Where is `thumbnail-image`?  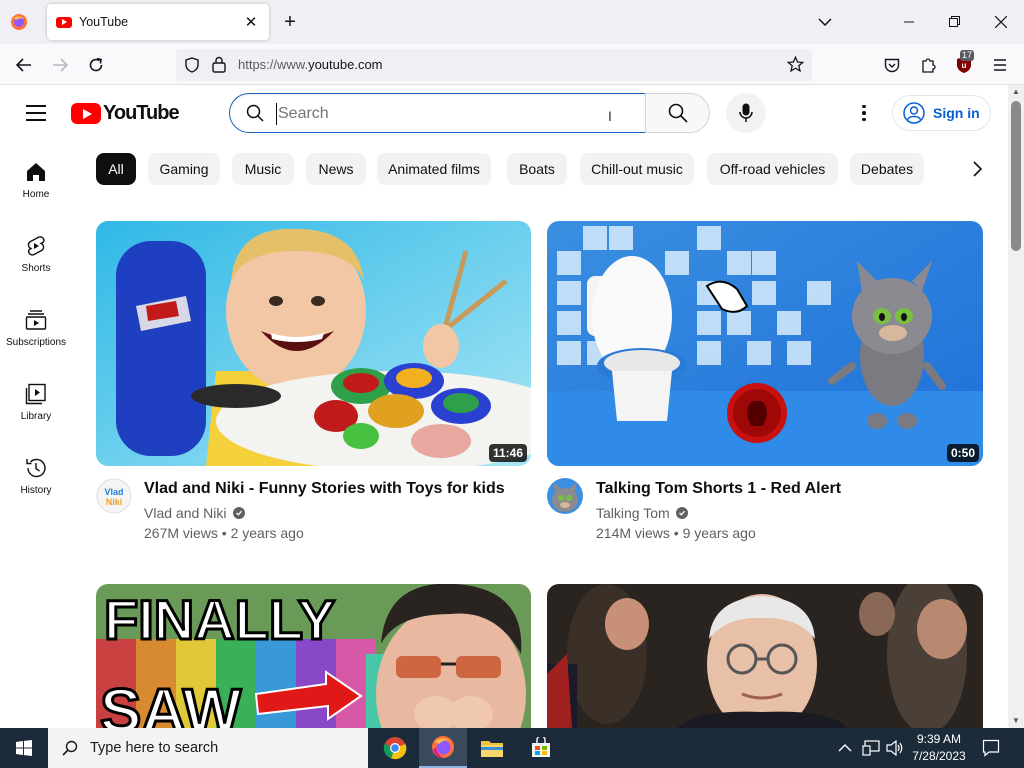
thumbnail-image is located at coordinates (313, 343).